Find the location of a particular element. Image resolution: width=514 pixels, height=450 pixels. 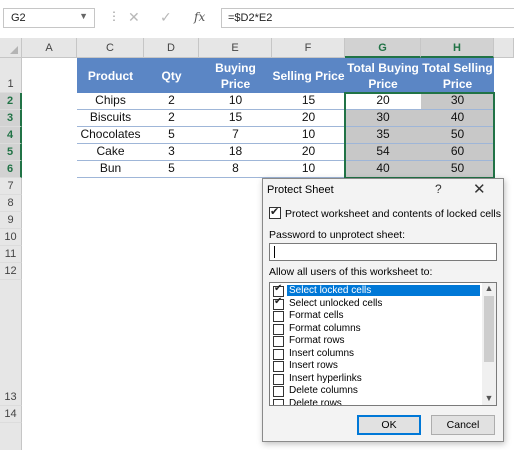

list-item: Select locked cells is located at coordinates (376, 290).